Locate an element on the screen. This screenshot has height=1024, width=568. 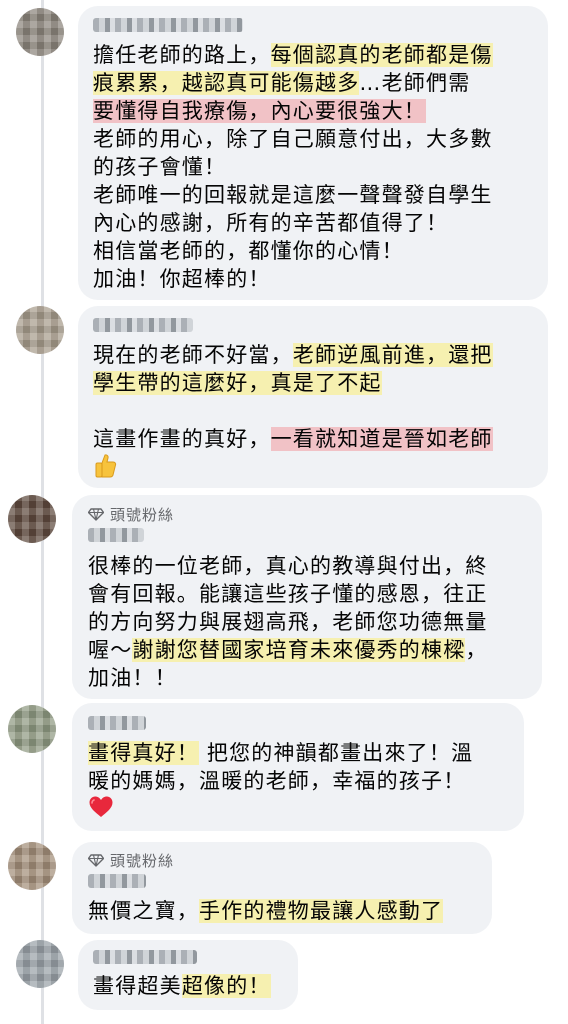
comment-text-line: 喔～謝謝您替國家培育未來優秀的棟樑， is located at coordinates (288, 650).